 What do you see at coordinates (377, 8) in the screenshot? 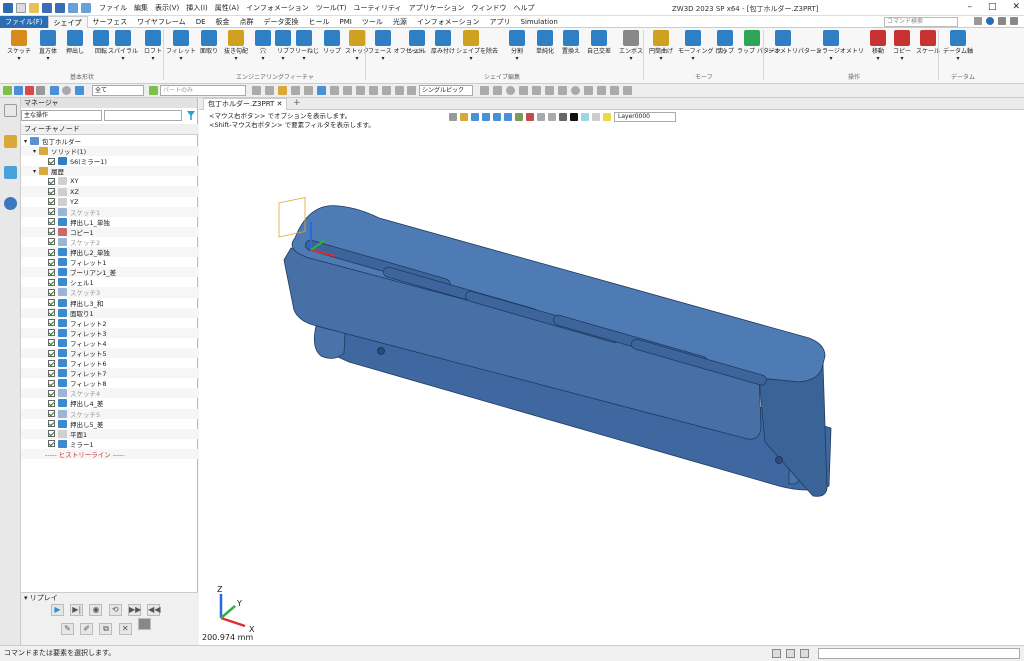
I see `menu-item-7: ユーティリティ` at bounding box center [377, 8].